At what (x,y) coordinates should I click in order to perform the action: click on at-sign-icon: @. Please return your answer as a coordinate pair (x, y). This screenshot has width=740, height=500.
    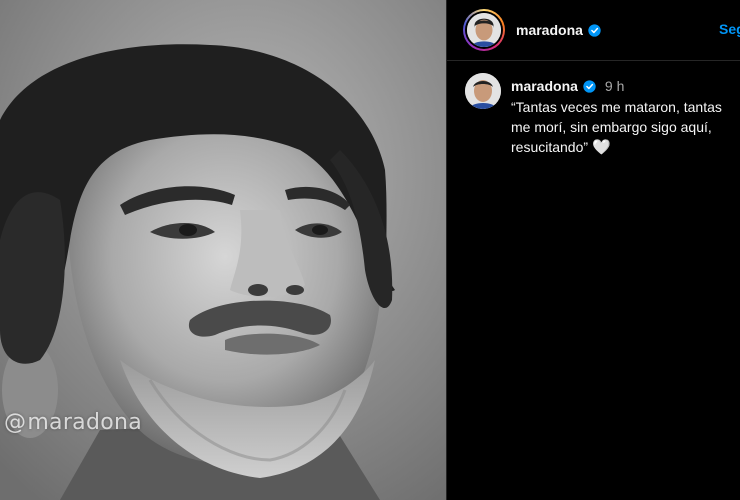
    Looking at the image, I should click on (15, 422).